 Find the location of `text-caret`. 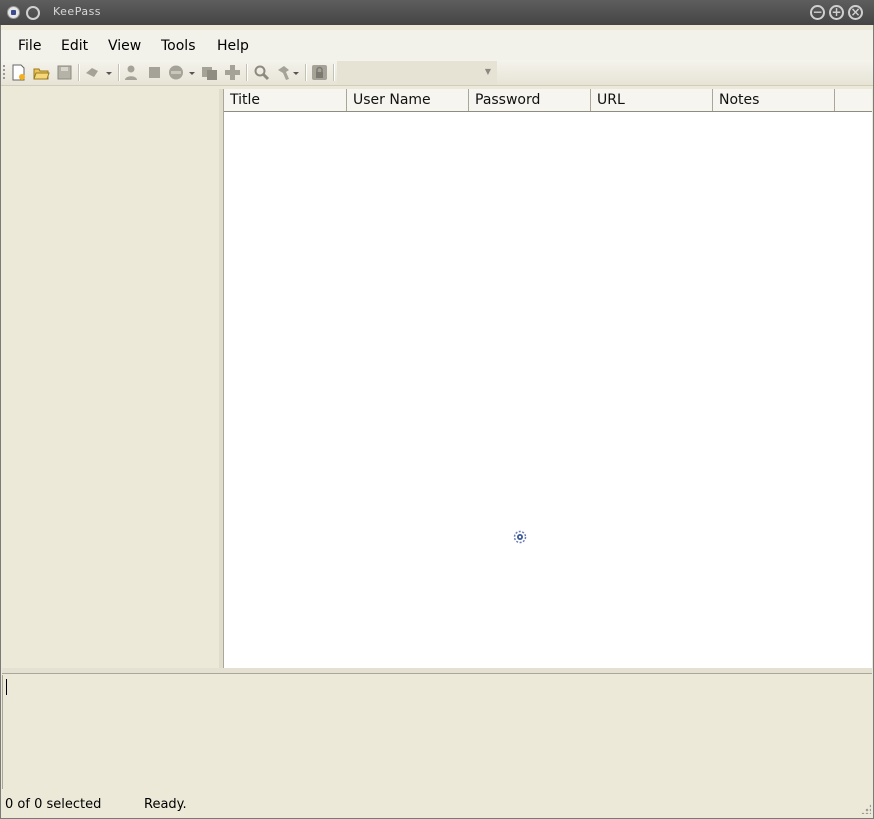

text-caret is located at coordinates (6, 687).